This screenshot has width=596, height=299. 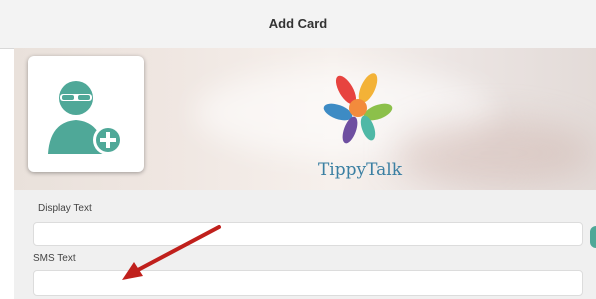 I want to click on sms-text-label: SMS Text, so click(x=54, y=258).